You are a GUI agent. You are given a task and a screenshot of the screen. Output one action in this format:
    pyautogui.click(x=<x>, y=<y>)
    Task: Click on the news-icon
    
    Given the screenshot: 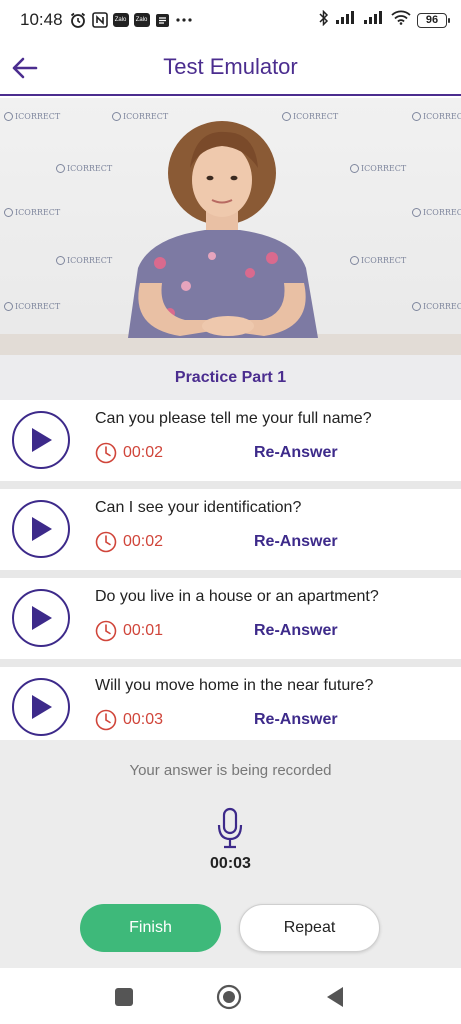 What is the action you would take?
    pyautogui.click(x=162, y=20)
    